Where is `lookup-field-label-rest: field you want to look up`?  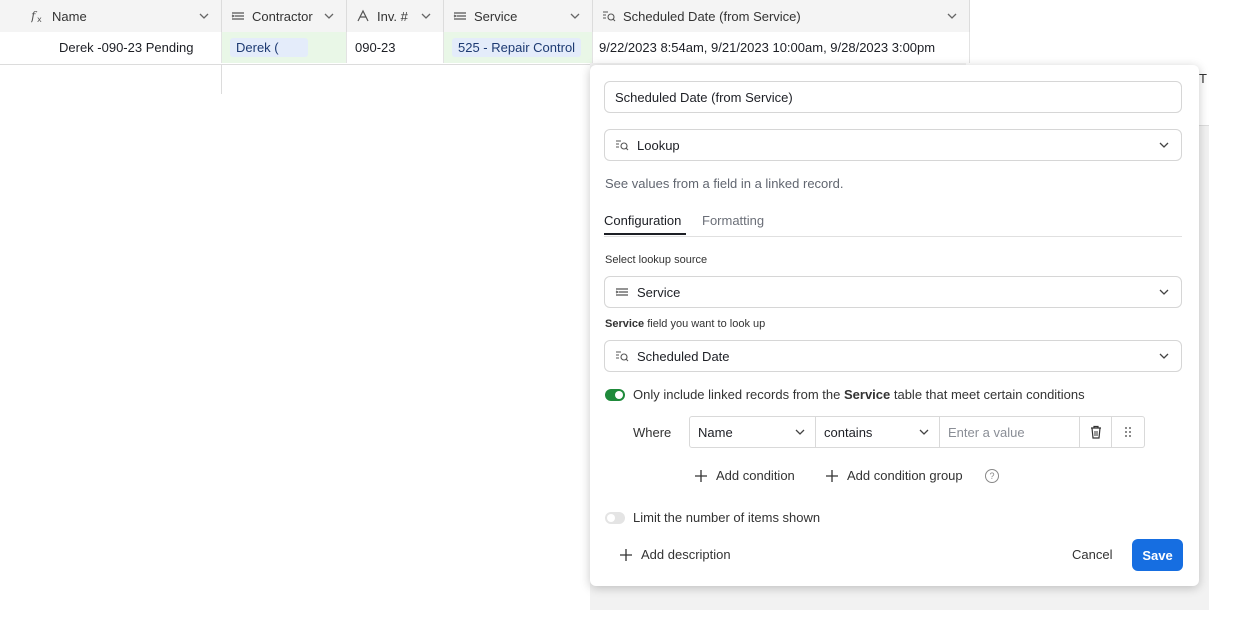 lookup-field-label-rest: field you want to look up is located at coordinates (705, 324).